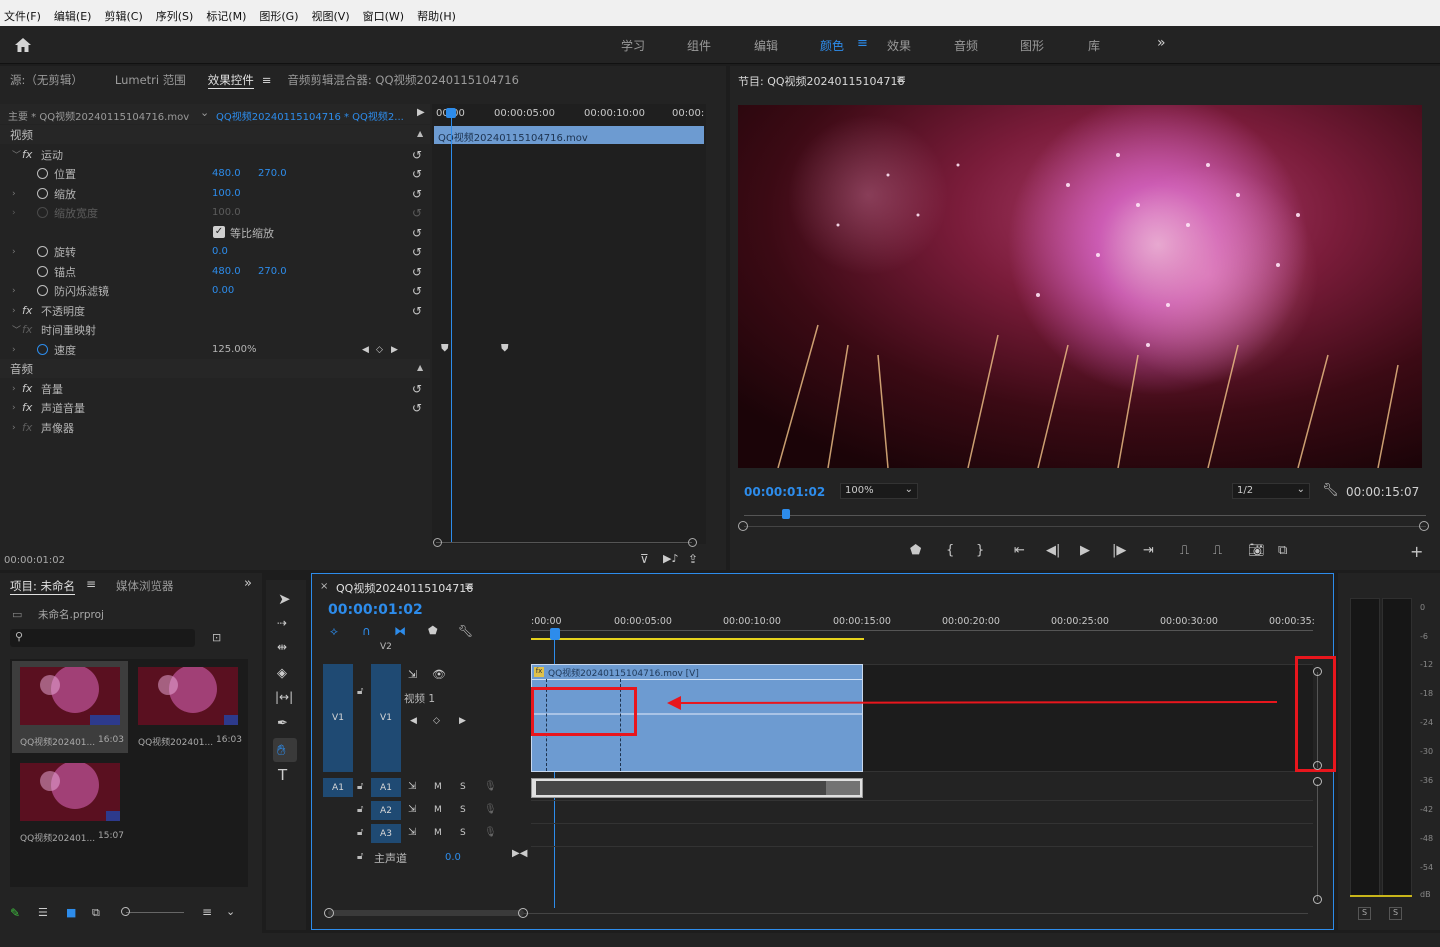 This screenshot has height=947, width=1440. Describe the element at coordinates (400, 631) in the screenshot. I see `linked-selection-icon: ⧓` at that location.